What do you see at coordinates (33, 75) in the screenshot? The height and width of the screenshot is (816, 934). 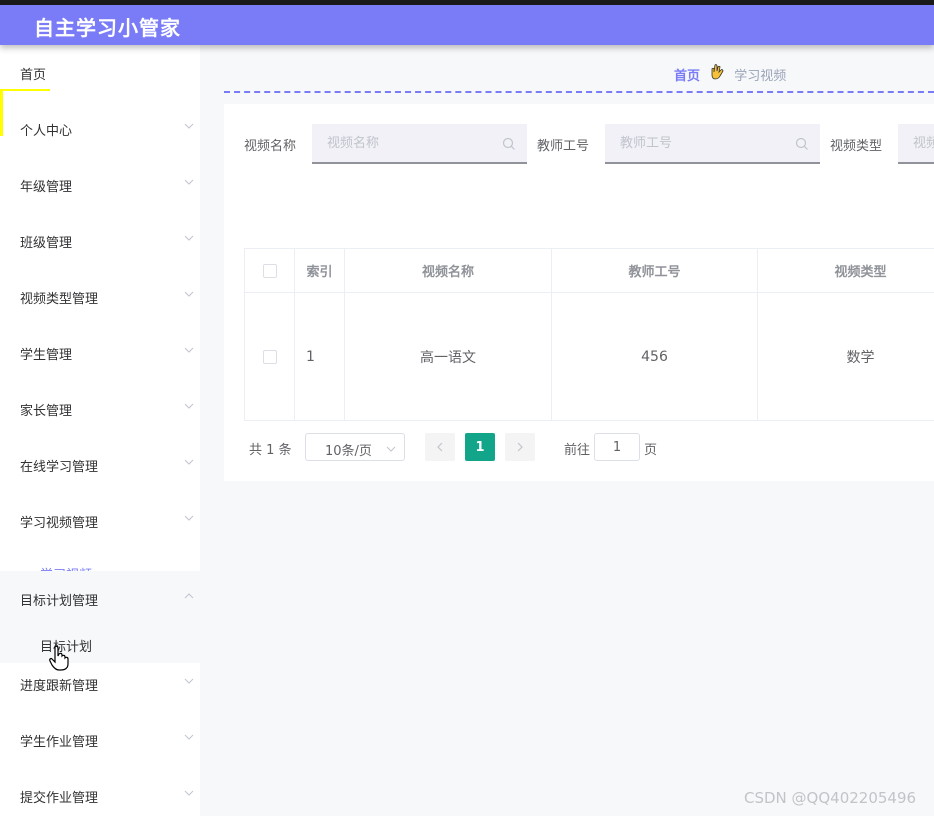 I see `sidebar-item-label: 首页` at bounding box center [33, 75].